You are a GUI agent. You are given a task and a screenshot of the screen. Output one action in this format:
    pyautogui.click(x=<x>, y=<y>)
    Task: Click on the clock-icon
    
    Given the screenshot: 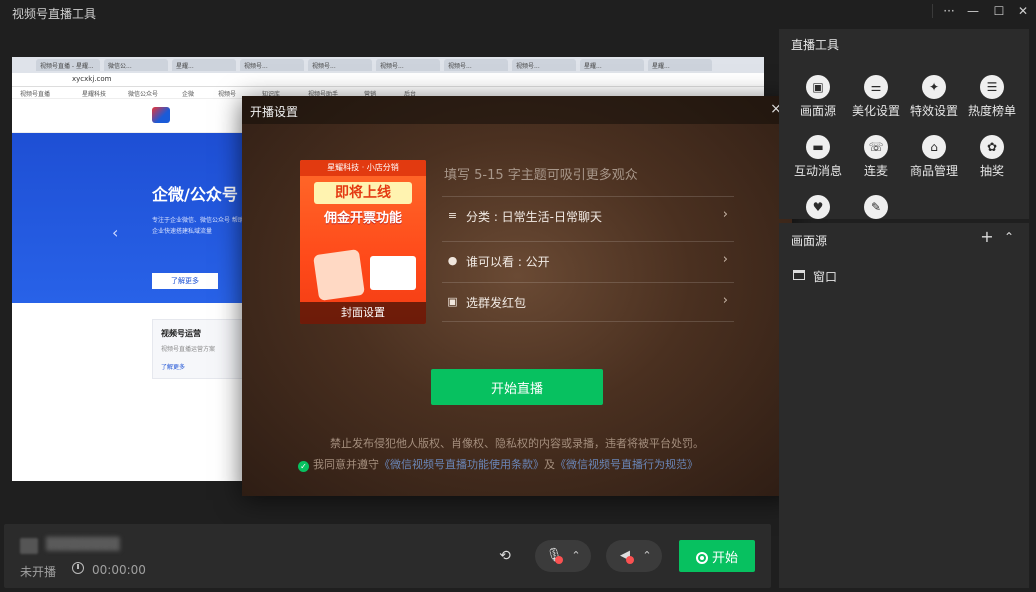 What is the action you would take?
    pyautogui.click(x=78, y=568)
    